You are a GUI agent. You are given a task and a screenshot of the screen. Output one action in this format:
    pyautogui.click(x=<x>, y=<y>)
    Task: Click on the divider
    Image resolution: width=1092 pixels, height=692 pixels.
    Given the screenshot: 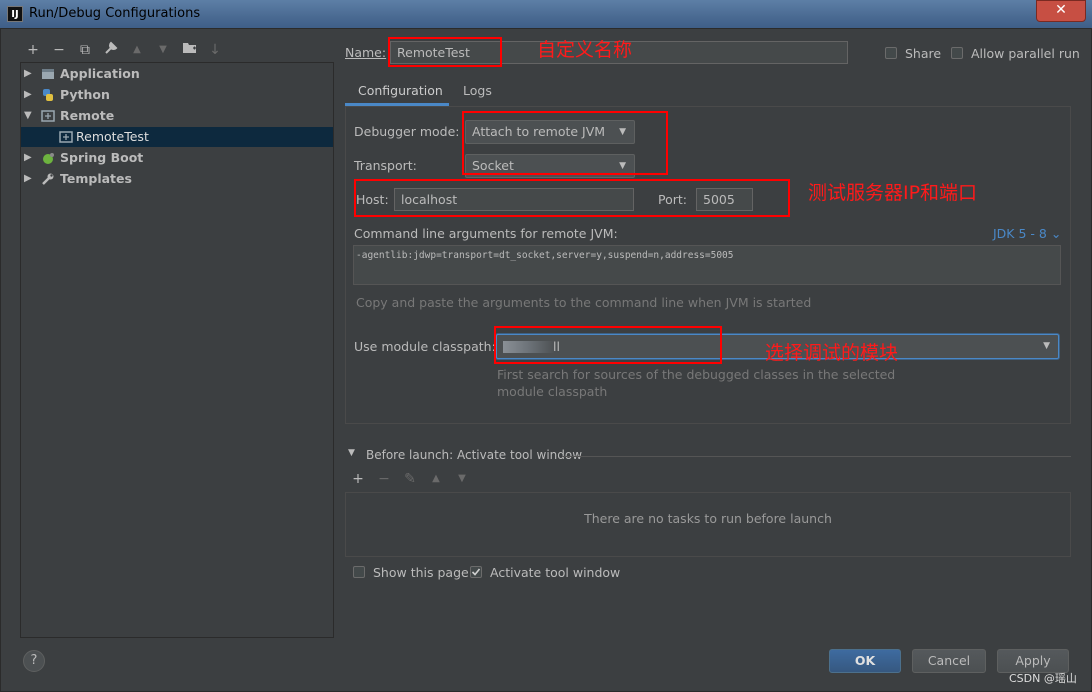 What is the action you would take?
    pyautogui.click(x=816, y=456)
    